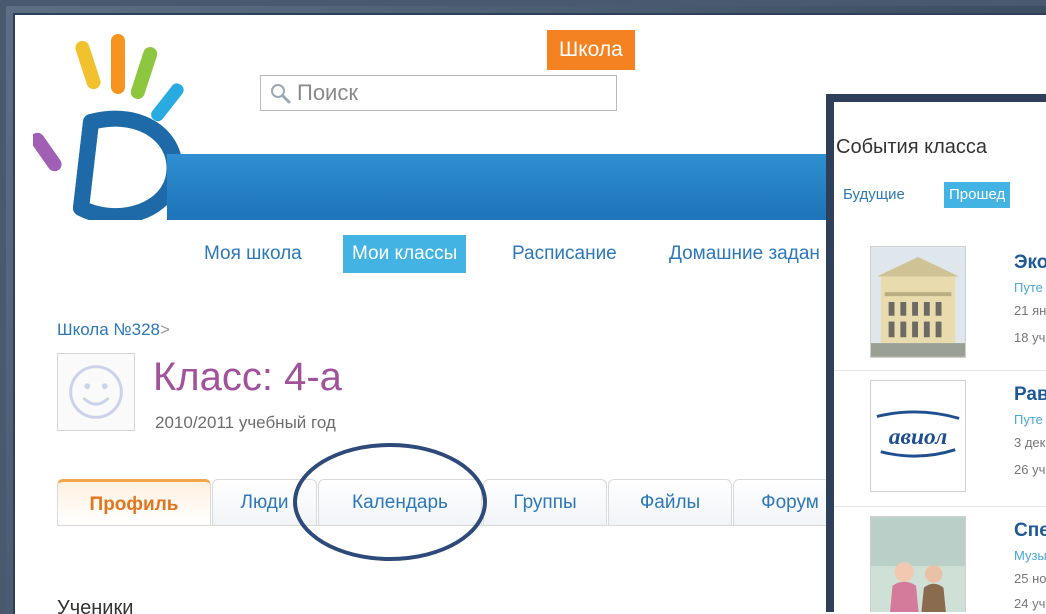  I want to click on subnav-my-classes: Мои классы, so click(405, 254).